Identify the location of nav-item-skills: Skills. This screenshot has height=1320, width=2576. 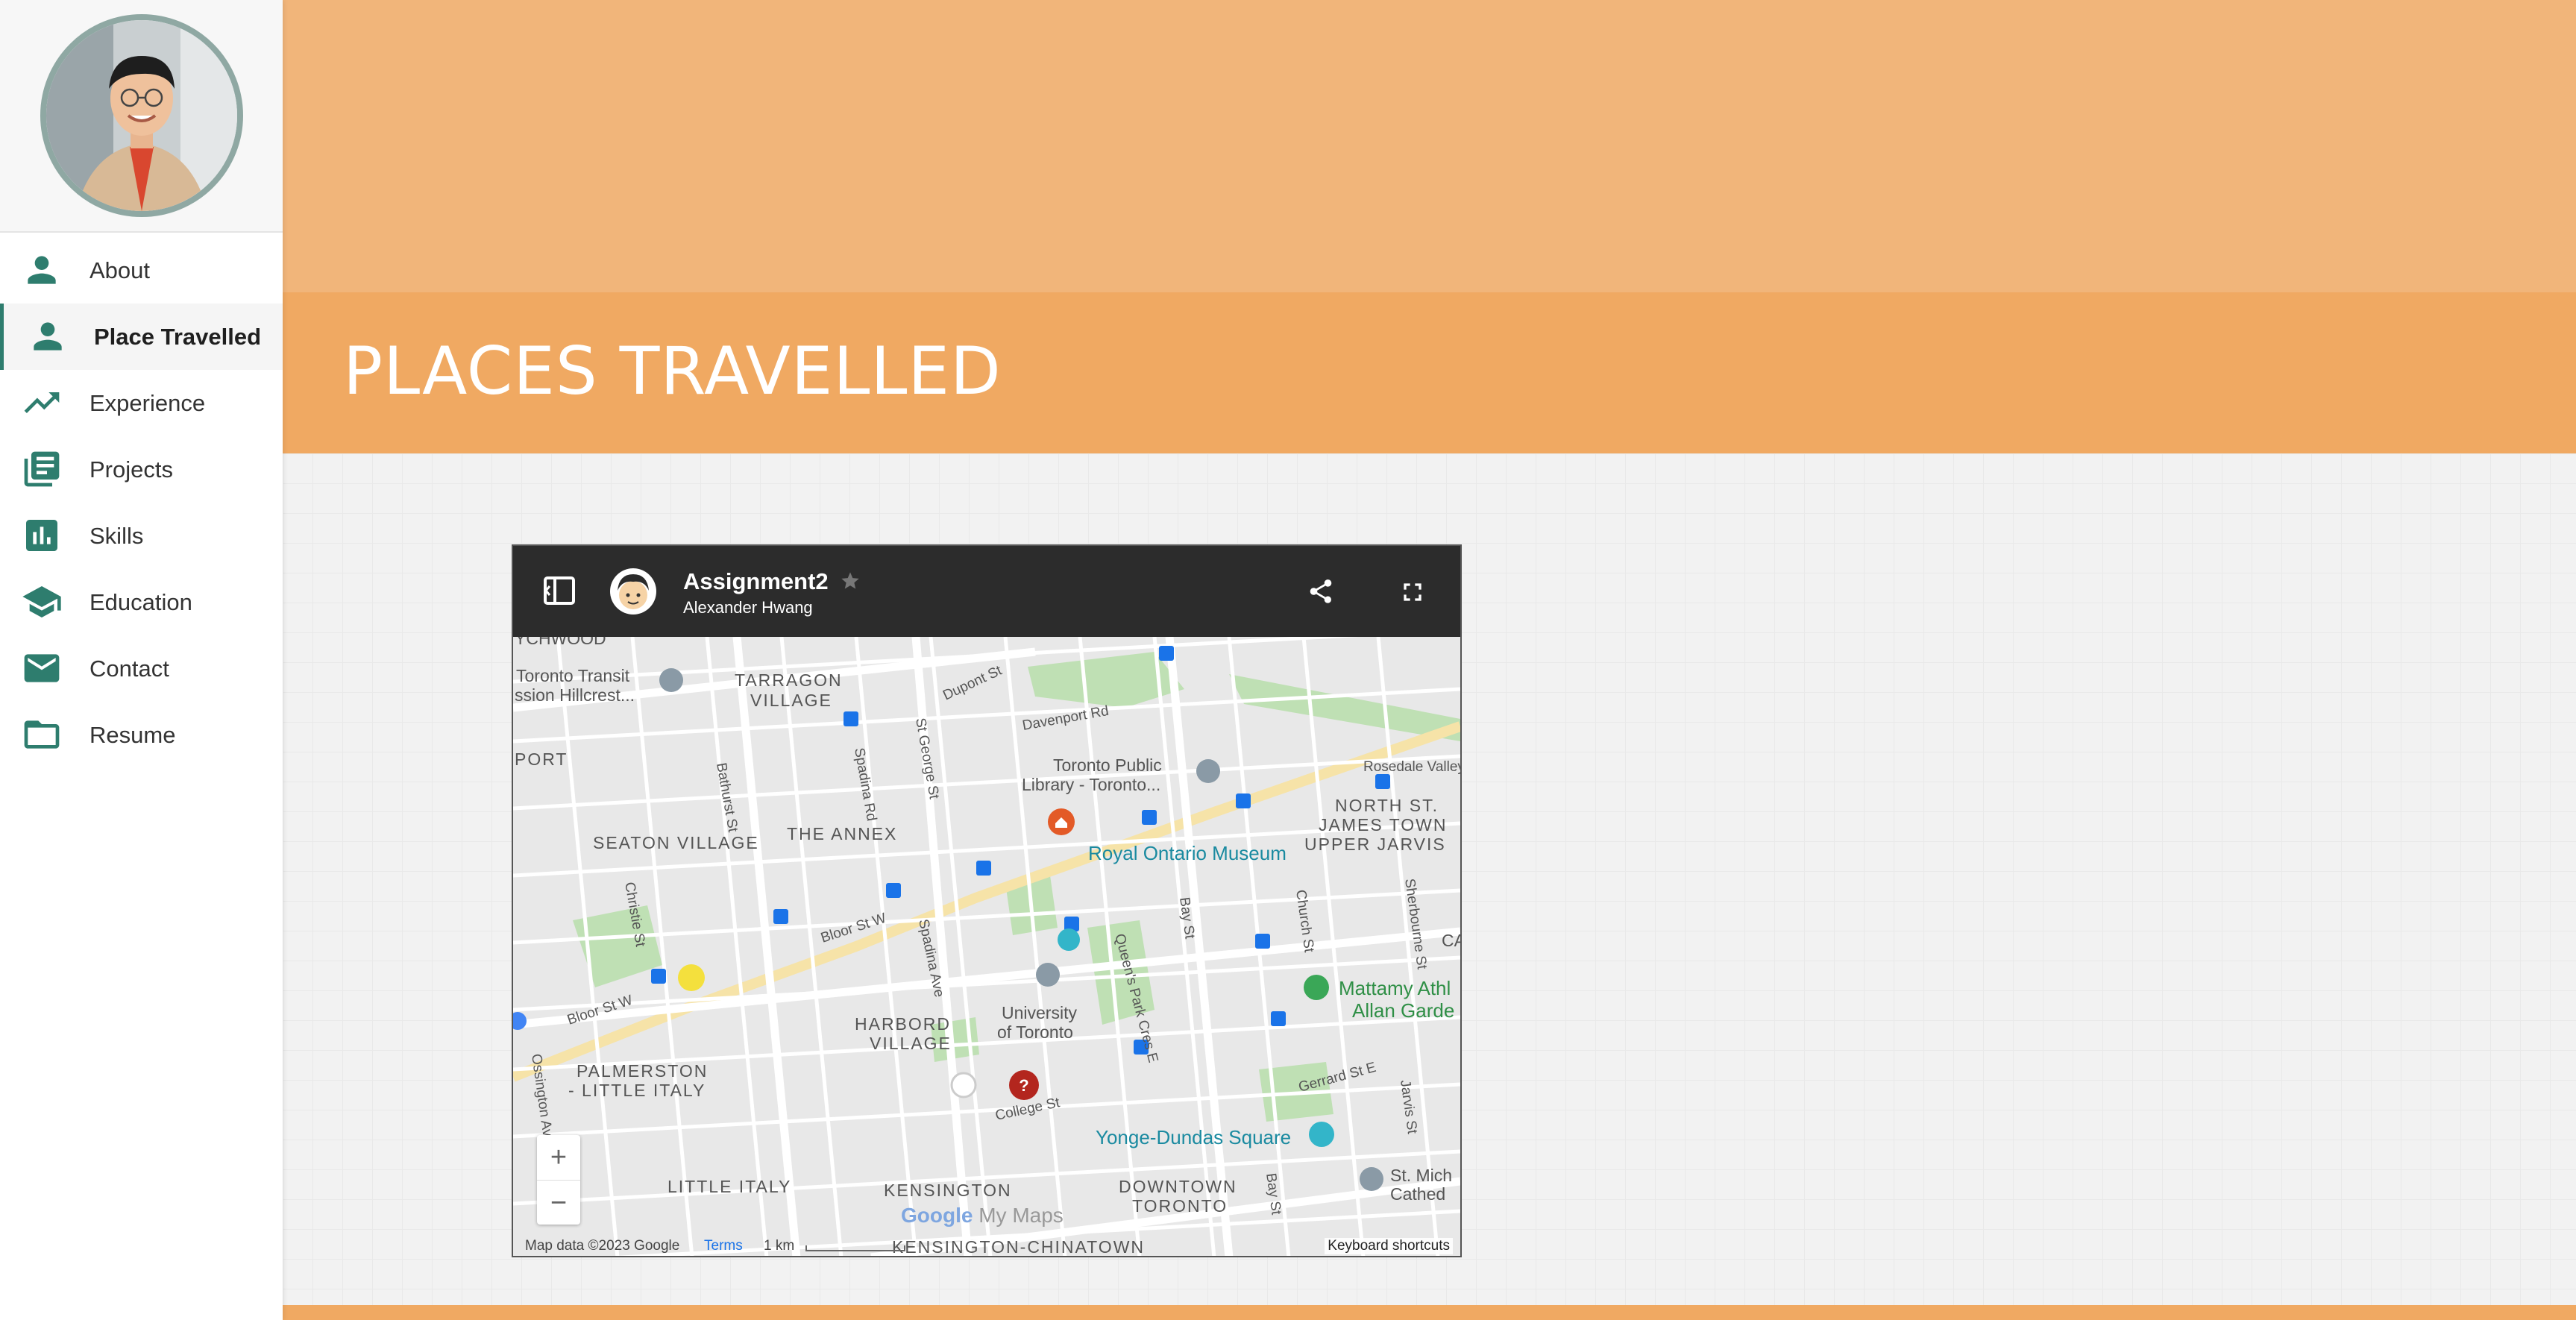
(142, 536).